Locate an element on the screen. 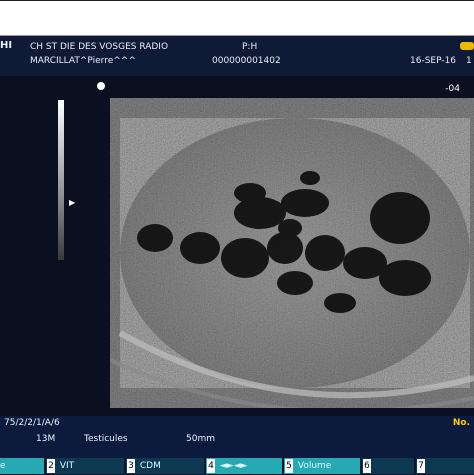 The image size is (474, 475). logo-icon is located at coordinates (467, 46).